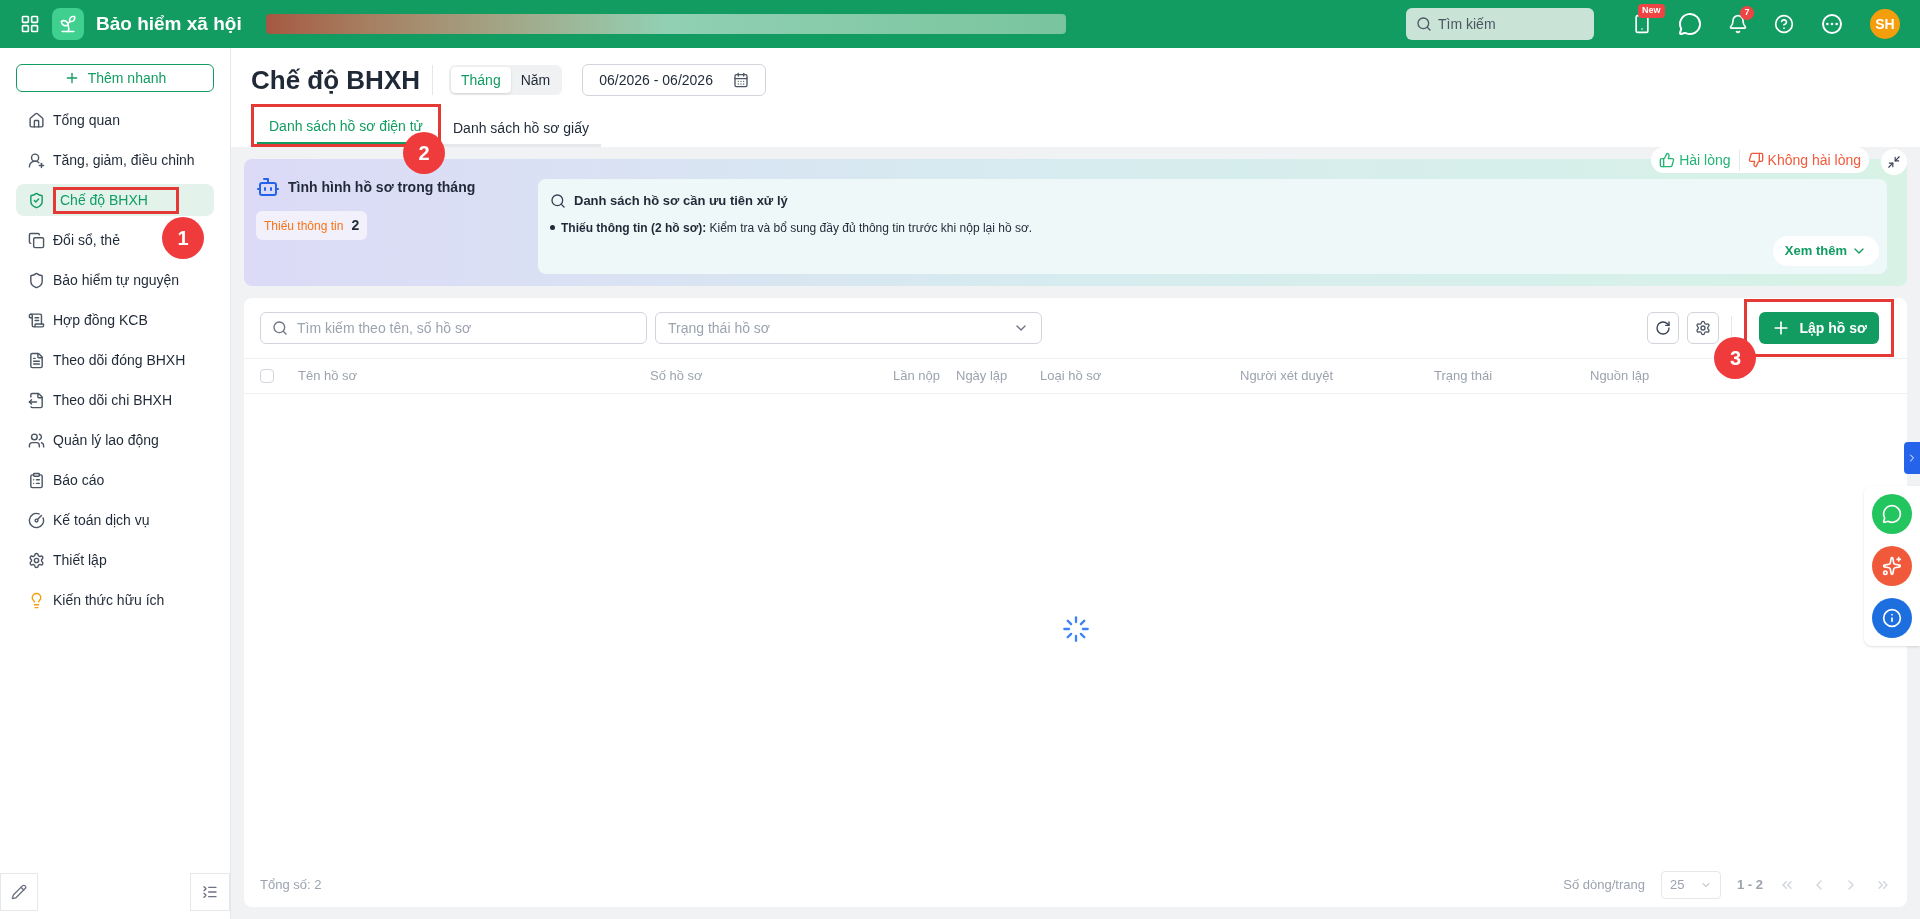 The width and height of the screenshot is (1920, 919). I want to click on refresh-icon, so click(1663, 328).